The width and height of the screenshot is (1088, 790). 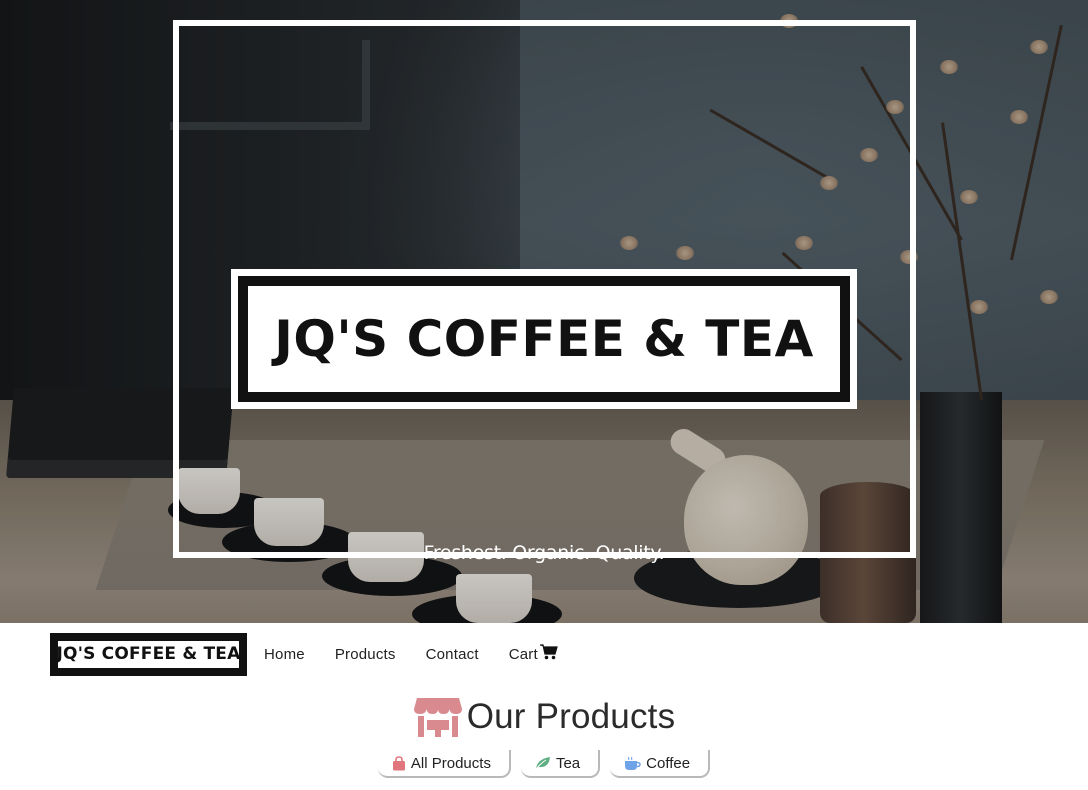 I want to click on product-filters: All Products Tea Coffee, so click(x=544, y=765).